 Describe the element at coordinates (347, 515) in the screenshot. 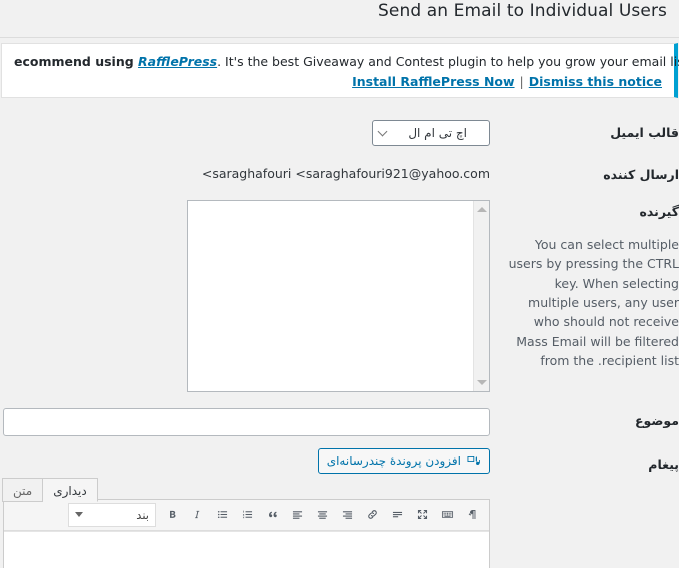

I see `align-right-icon` at that location.